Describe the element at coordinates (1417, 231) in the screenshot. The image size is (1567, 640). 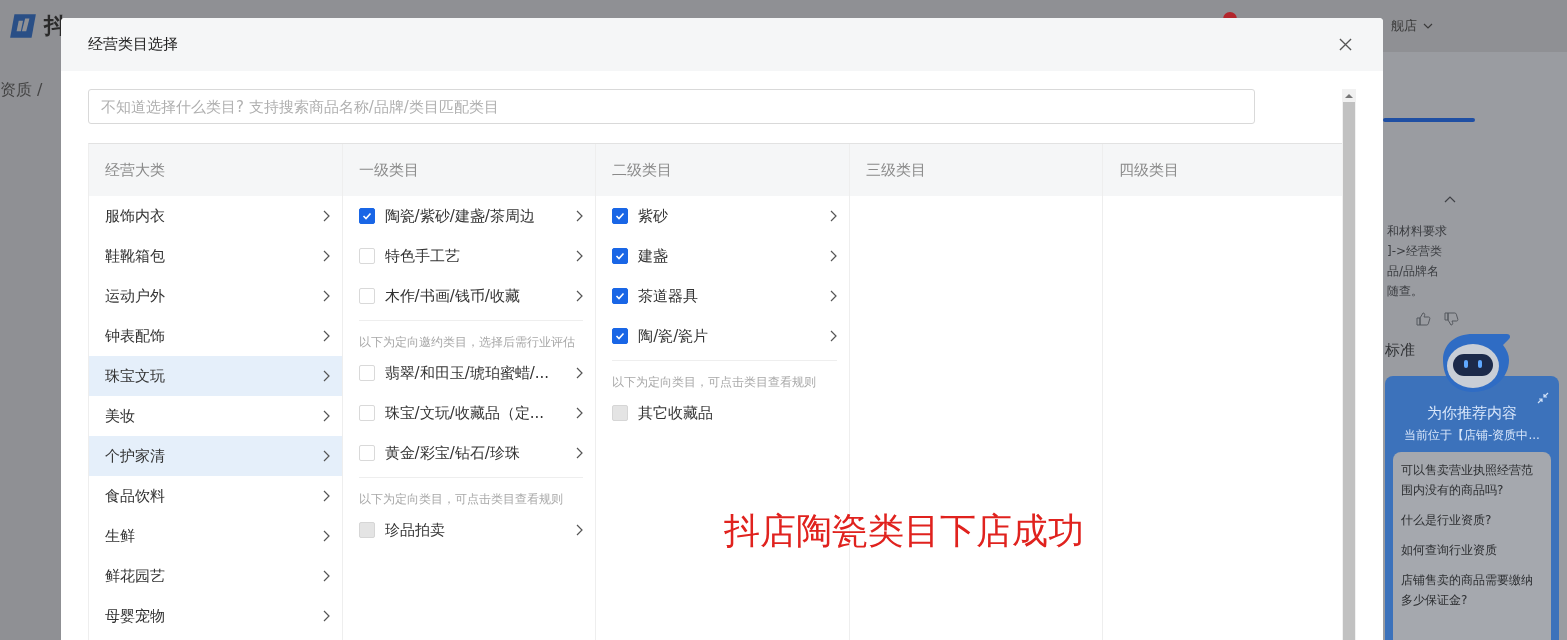
I see `help-text: 和材料要求` at that location.